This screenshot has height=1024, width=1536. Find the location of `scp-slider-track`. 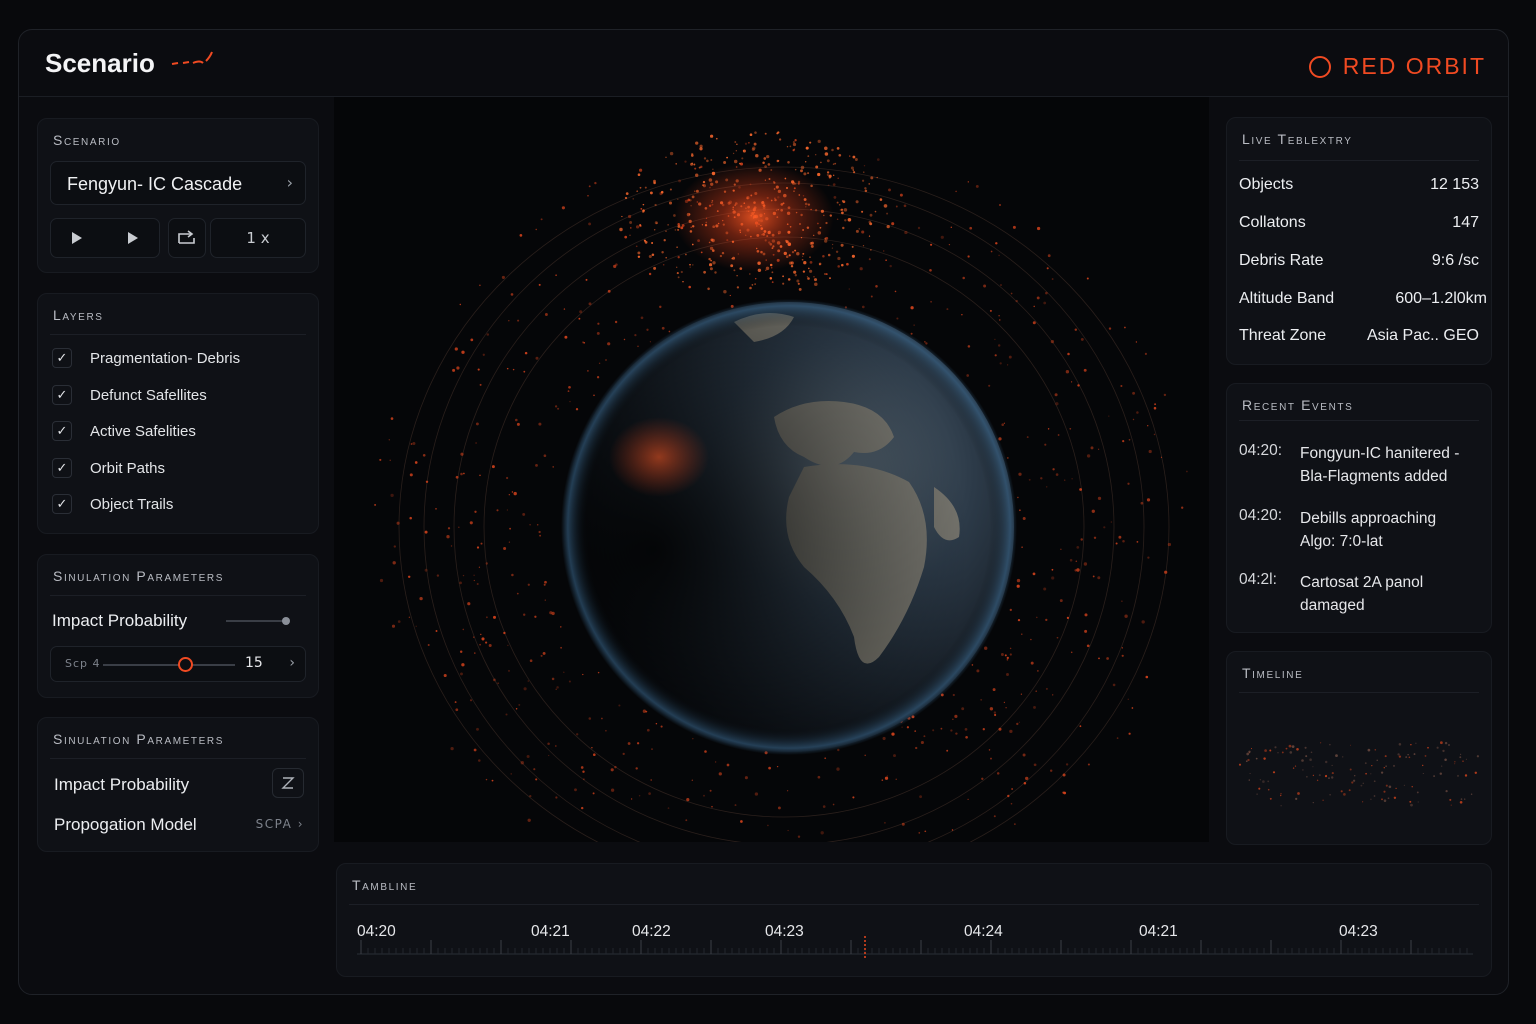

scp-slider-track is located at coordinates (169, 665).